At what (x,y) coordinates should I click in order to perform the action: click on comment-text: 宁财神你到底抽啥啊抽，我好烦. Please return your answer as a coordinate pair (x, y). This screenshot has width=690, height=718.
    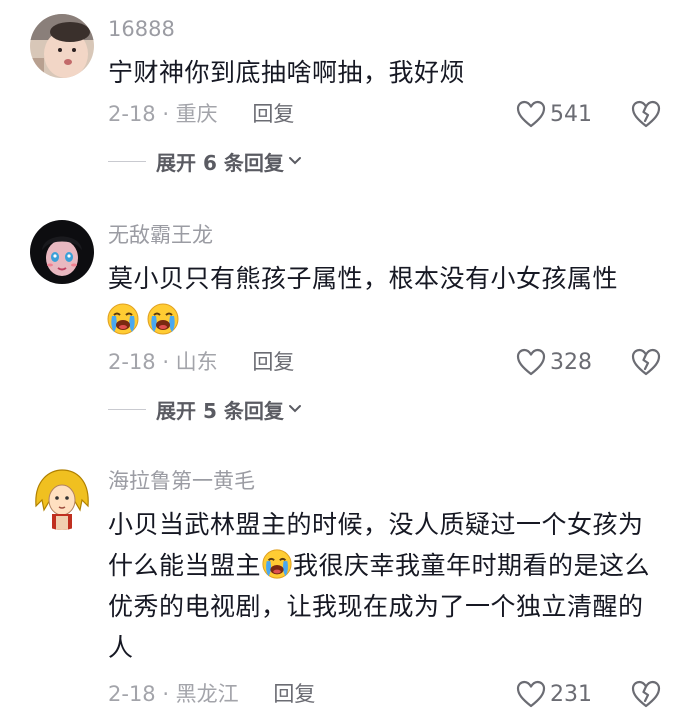
    Looking at the image, I should click on (287, 72).